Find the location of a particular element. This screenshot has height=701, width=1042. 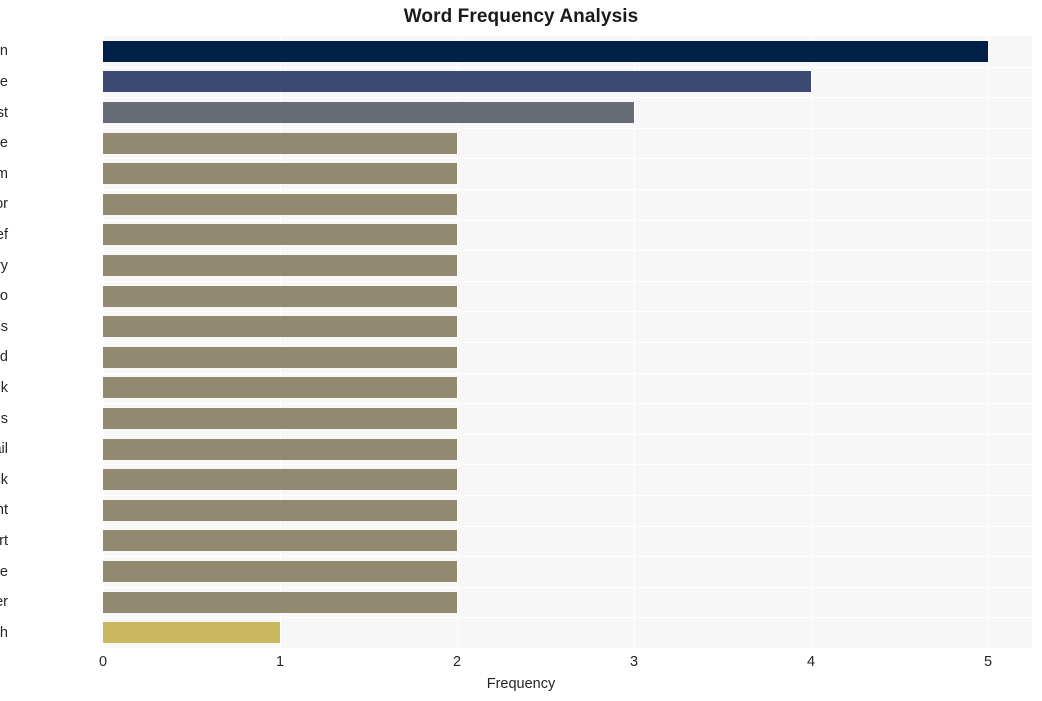

y-axis-tick-label: business is located at coordinates (4, 326).